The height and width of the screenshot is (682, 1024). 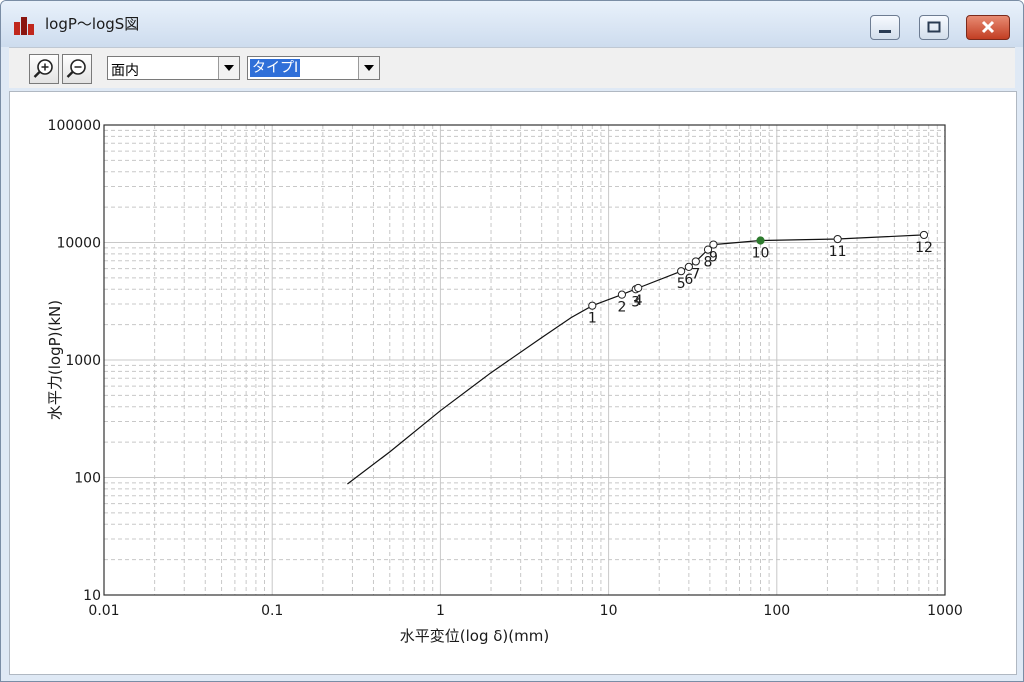 I want to click on data-point-label: 7, so click(x=695, y=274).